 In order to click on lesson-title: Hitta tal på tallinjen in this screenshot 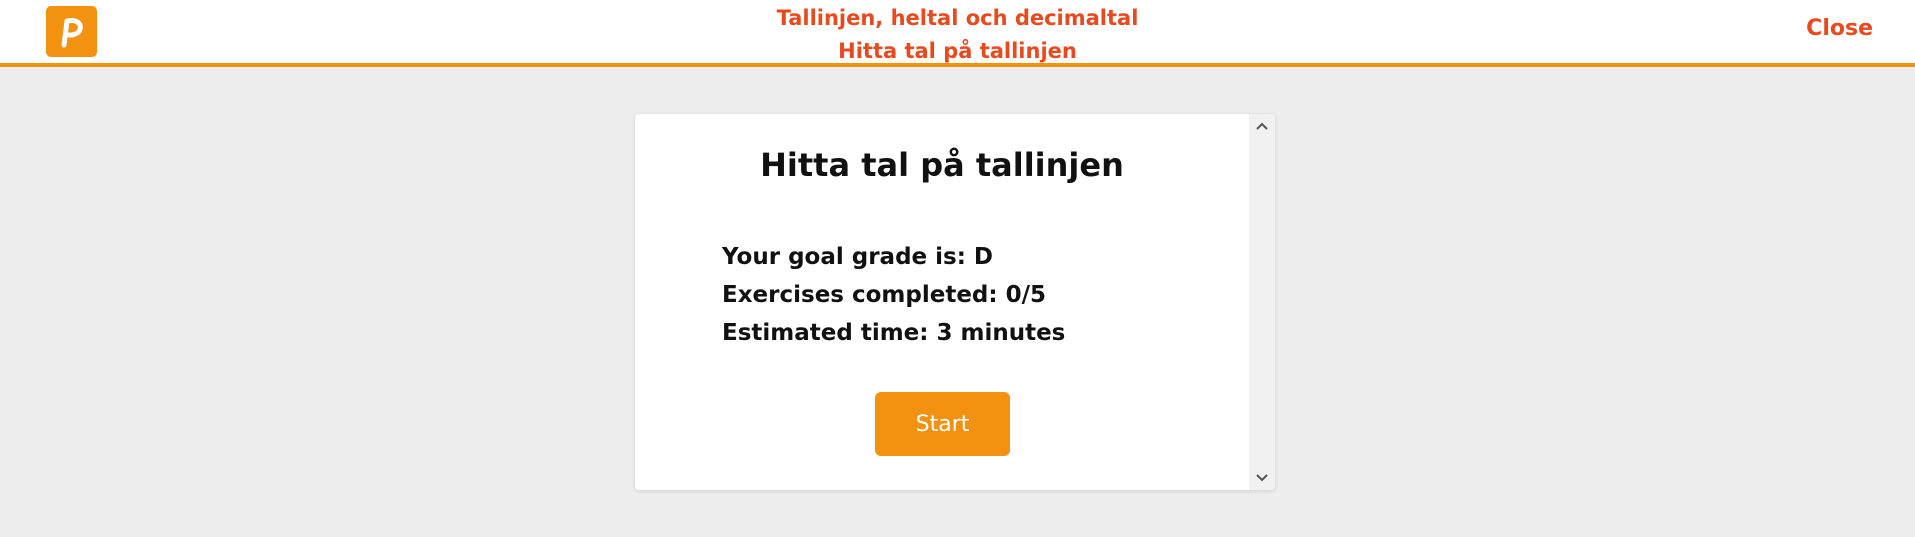, I will do `click(957, 51)`.